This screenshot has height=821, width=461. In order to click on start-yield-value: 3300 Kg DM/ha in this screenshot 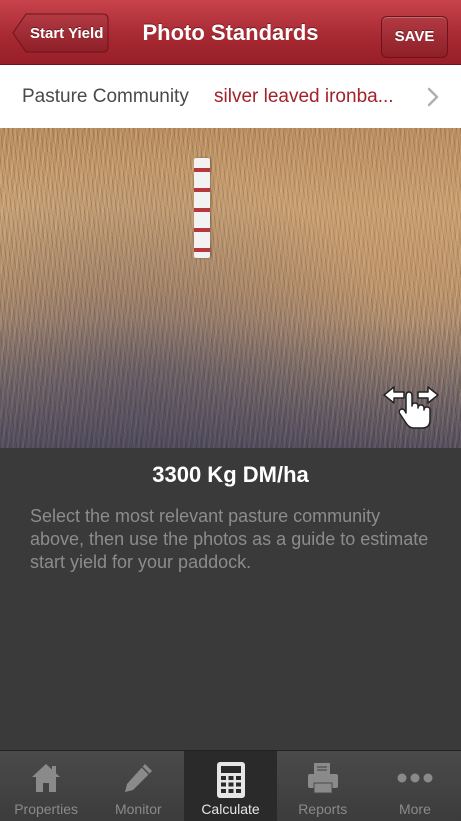, I will do `click(230, 474)`.